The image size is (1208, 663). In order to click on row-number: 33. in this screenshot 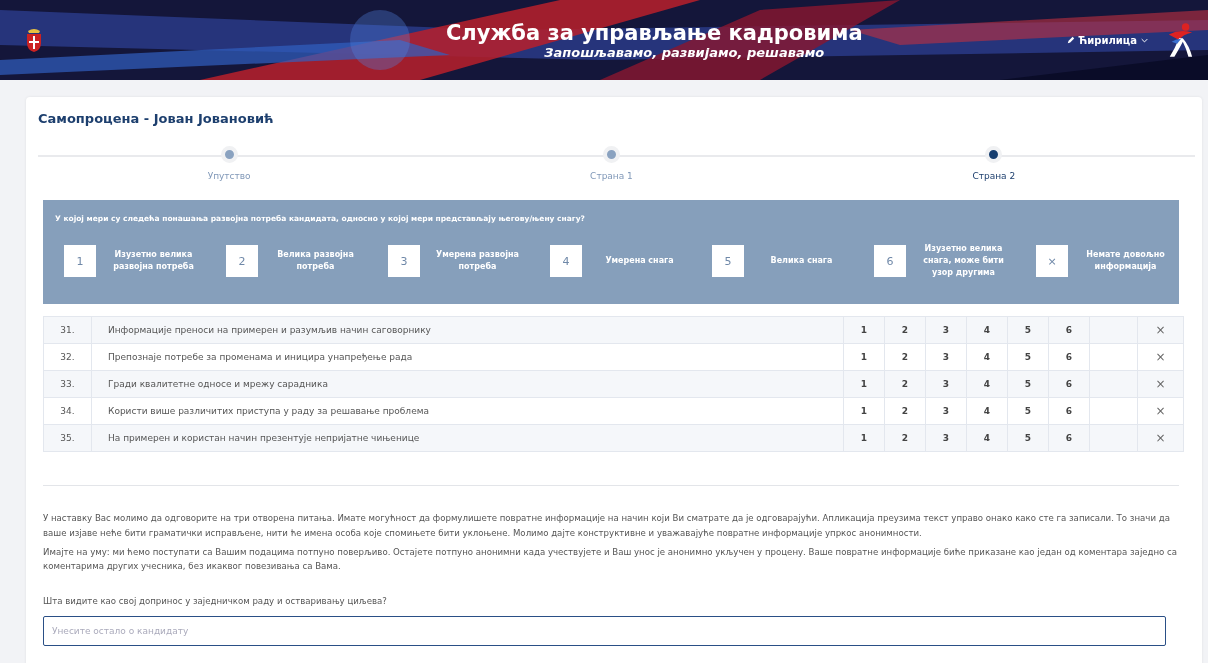, I will do `click(67, 384)`.